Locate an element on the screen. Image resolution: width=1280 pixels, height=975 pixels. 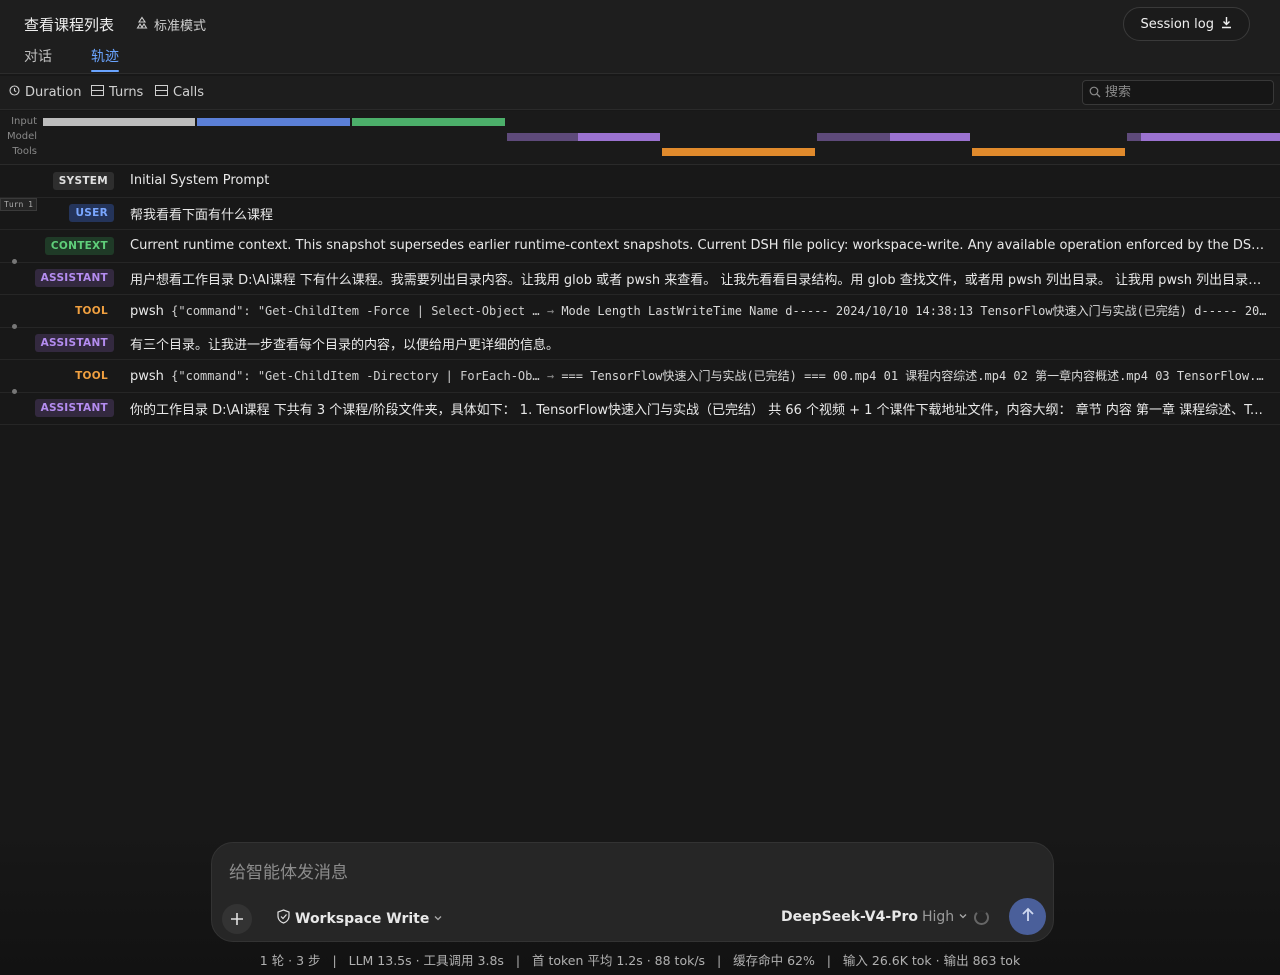
attach-button is located at coordinates (237, 919).